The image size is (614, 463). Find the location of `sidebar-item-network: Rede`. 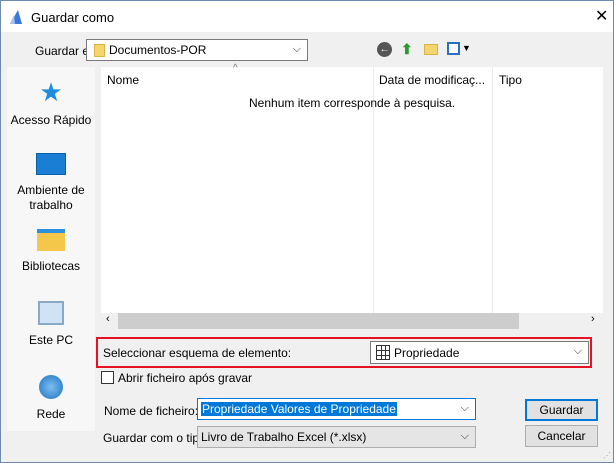

sidebar-item-network: Rede is located at coordinates (51, 398).